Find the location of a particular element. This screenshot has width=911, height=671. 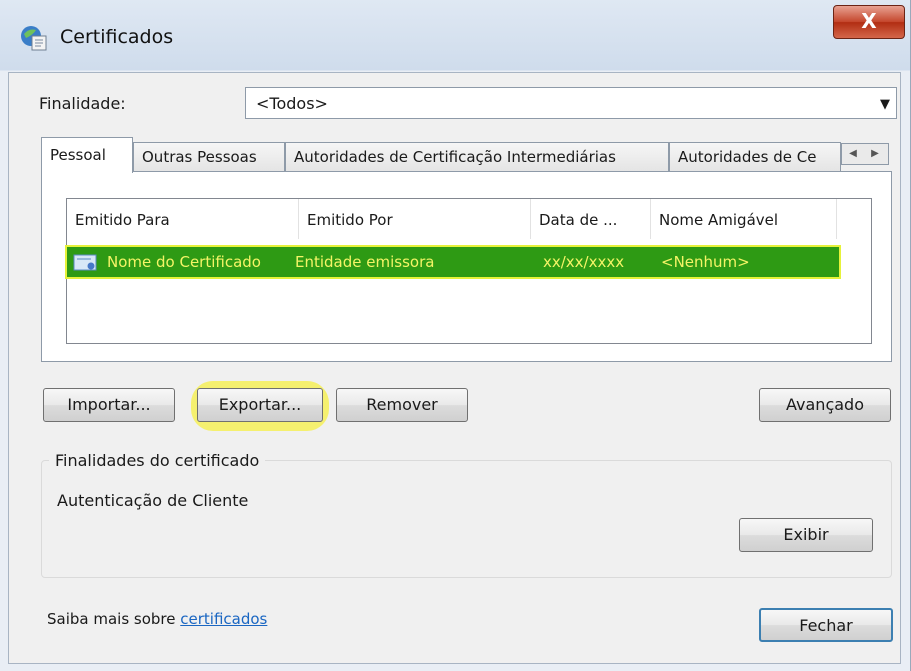

tab-scroll-left-icon: ◀ is located at coordinates (853, 154).